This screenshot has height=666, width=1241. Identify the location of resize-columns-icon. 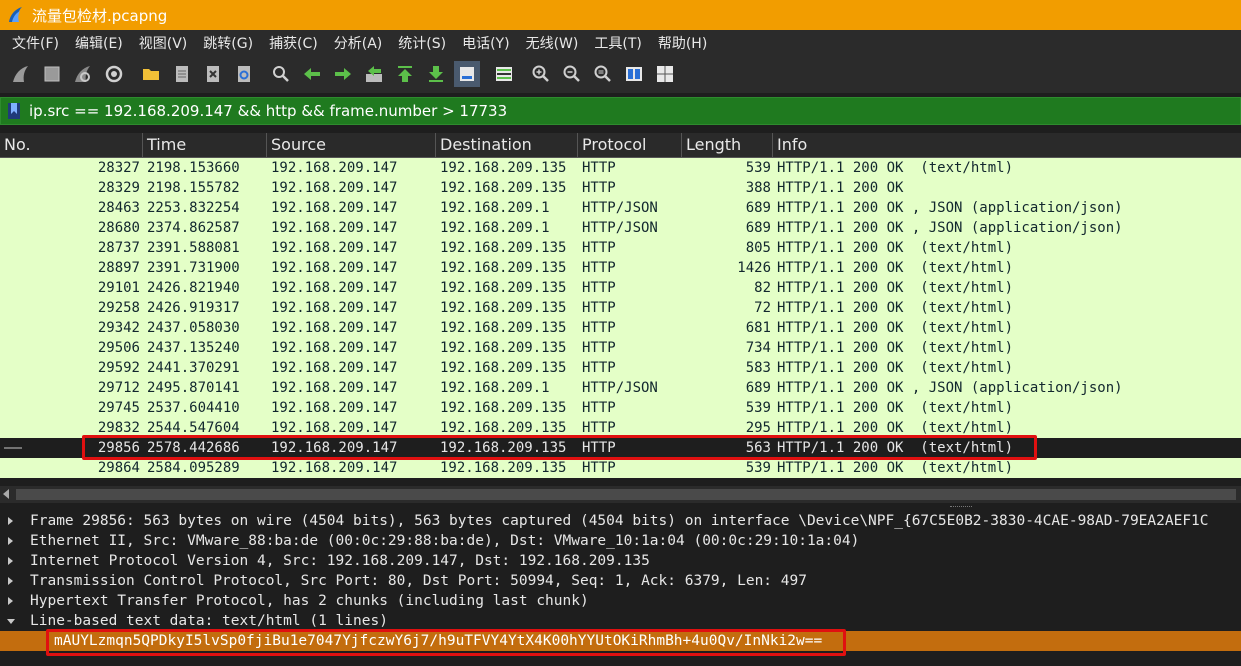
(634, 74).